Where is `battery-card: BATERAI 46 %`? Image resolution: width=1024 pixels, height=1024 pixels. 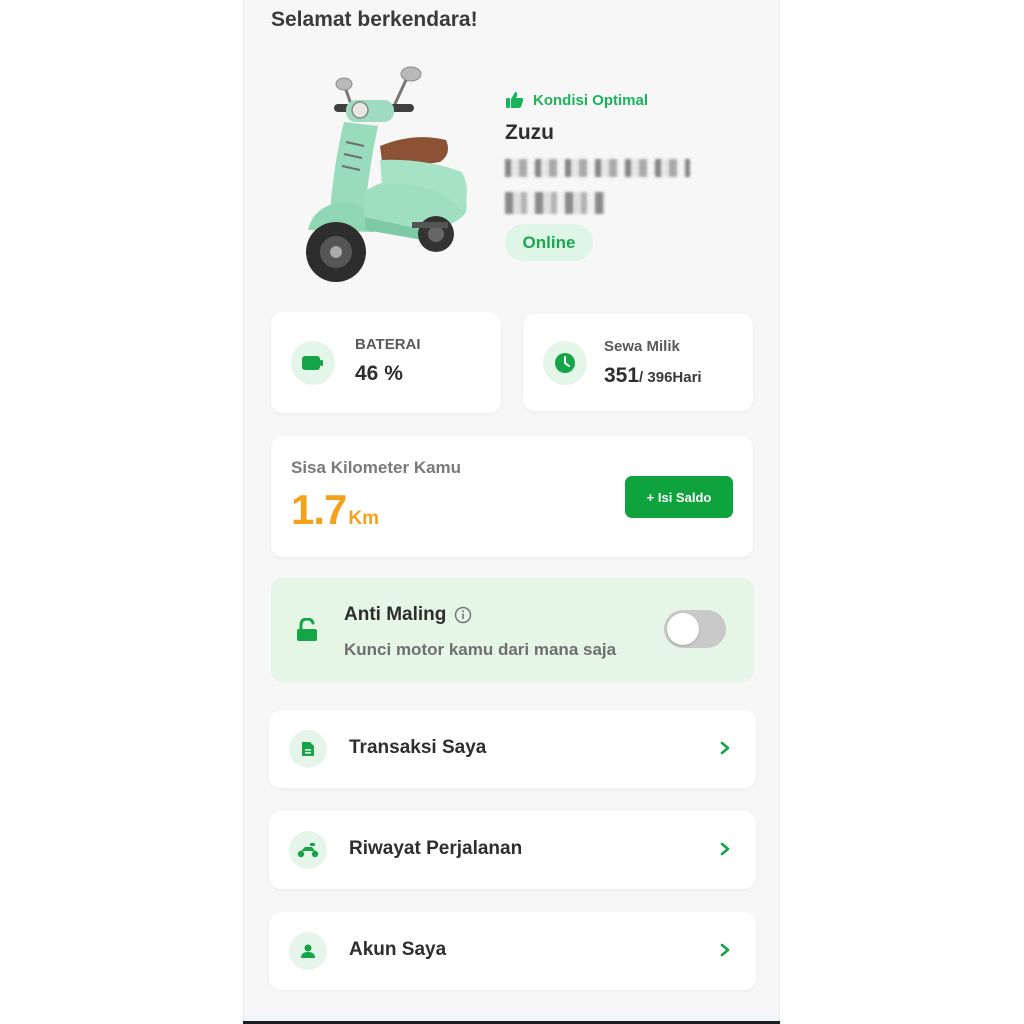
battery-card: BATERAI 46 % is located at coordinates (386, 362).